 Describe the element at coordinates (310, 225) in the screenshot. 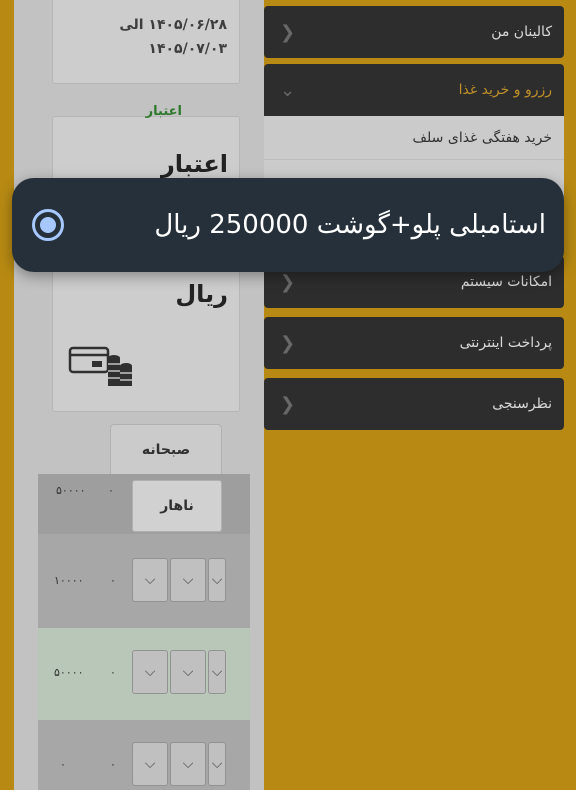

I see `selected-food-option: استامبلی پلو+گوشت 250000 ریال` at that location.